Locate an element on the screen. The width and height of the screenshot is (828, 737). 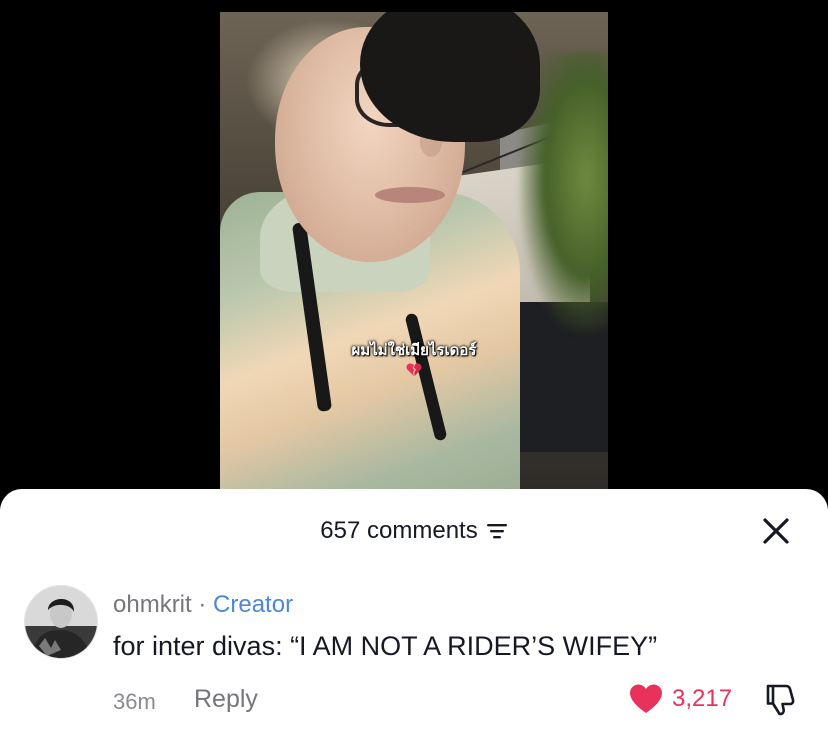
close-button is located at coordinates (776, 531).